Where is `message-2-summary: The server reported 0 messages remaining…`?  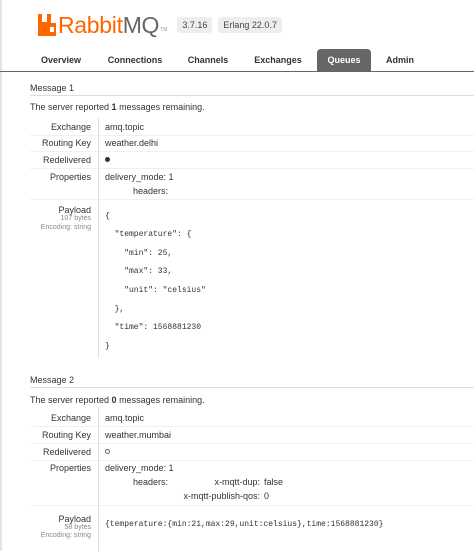
message-2-summary: The server reported 0 messages remaining… is located at coordinates (117, 400).